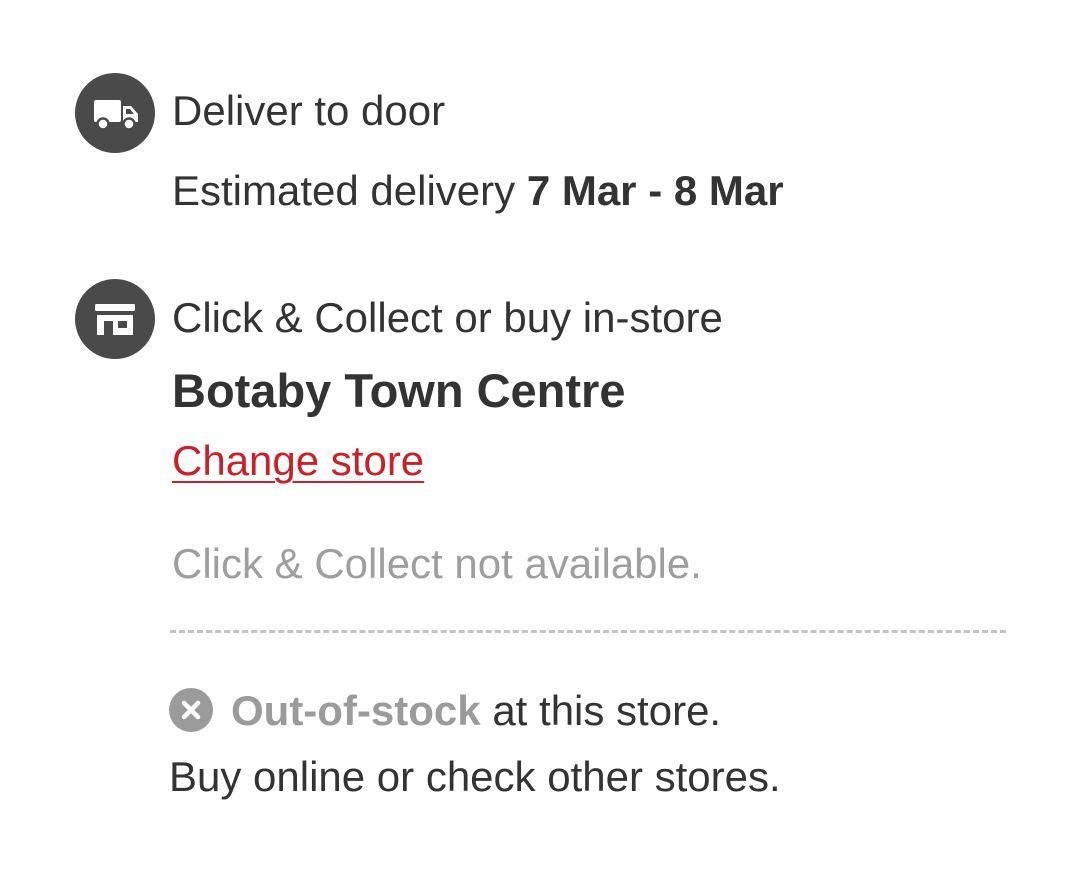  What do you see at coordinates (115, 319) in the screenshot?
I see `store-icon` at bounding box center [115, 319].